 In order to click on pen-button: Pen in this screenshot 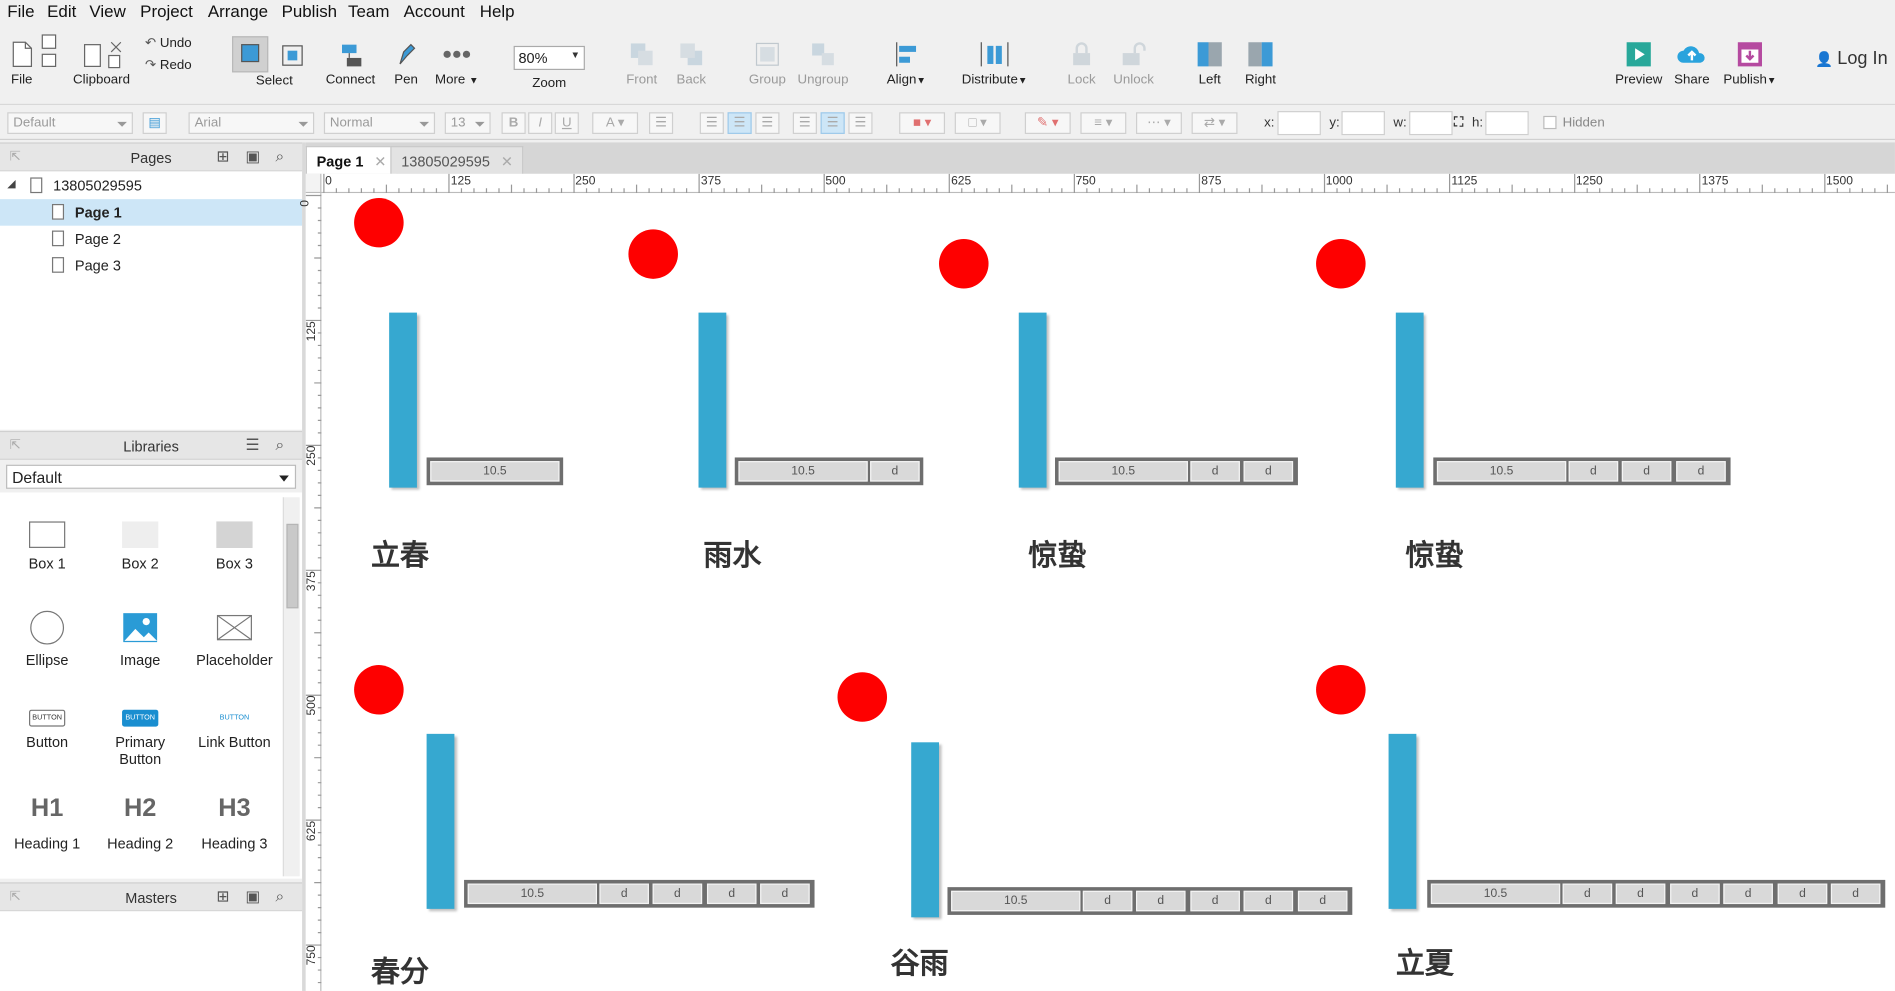, I will do `click(406, 63)`.